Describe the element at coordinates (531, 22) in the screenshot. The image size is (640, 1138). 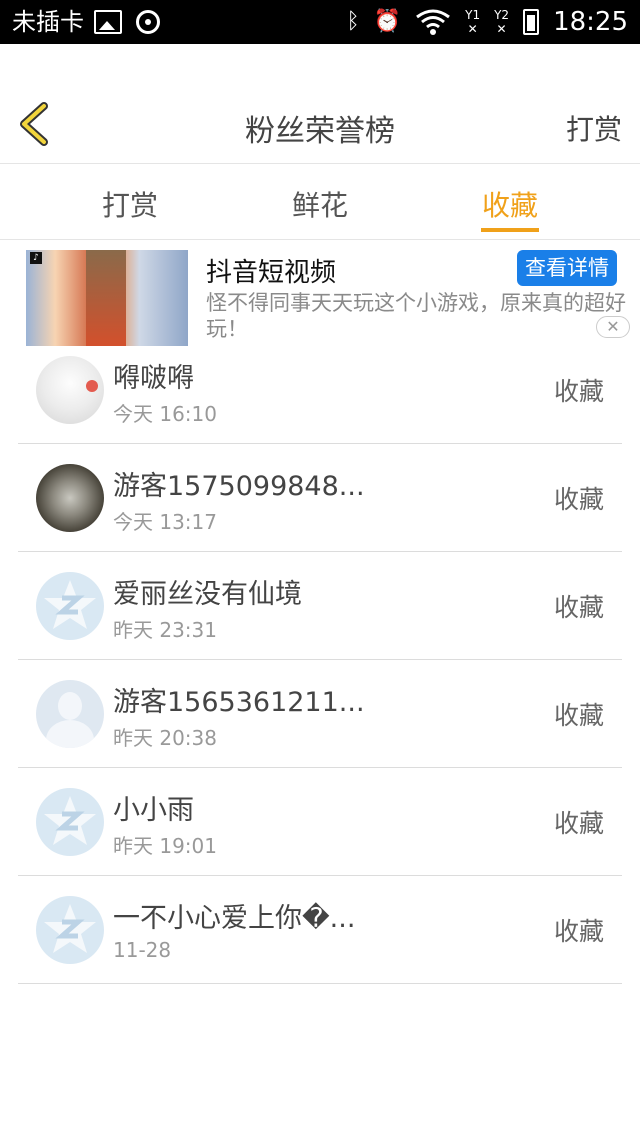
I see `battery-icon` at that location.